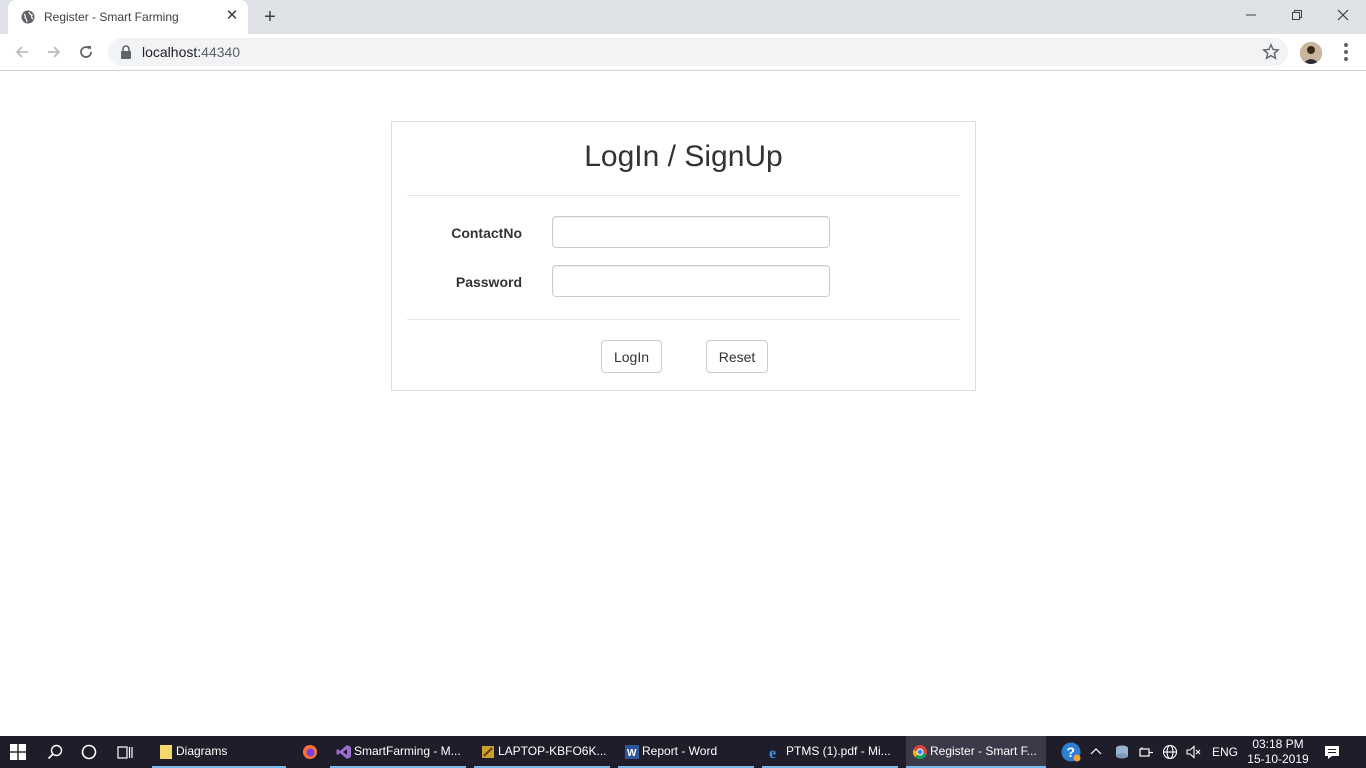 This screenshot has height=768, width=1366. Describe the element at coordinates (737, 356) in the screenshot. I see `reset-button: Reset` at that location.